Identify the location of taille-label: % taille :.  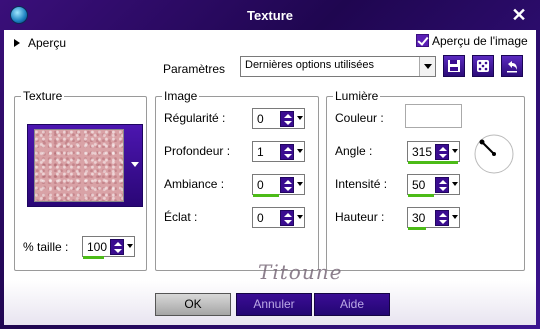
(46, 247).